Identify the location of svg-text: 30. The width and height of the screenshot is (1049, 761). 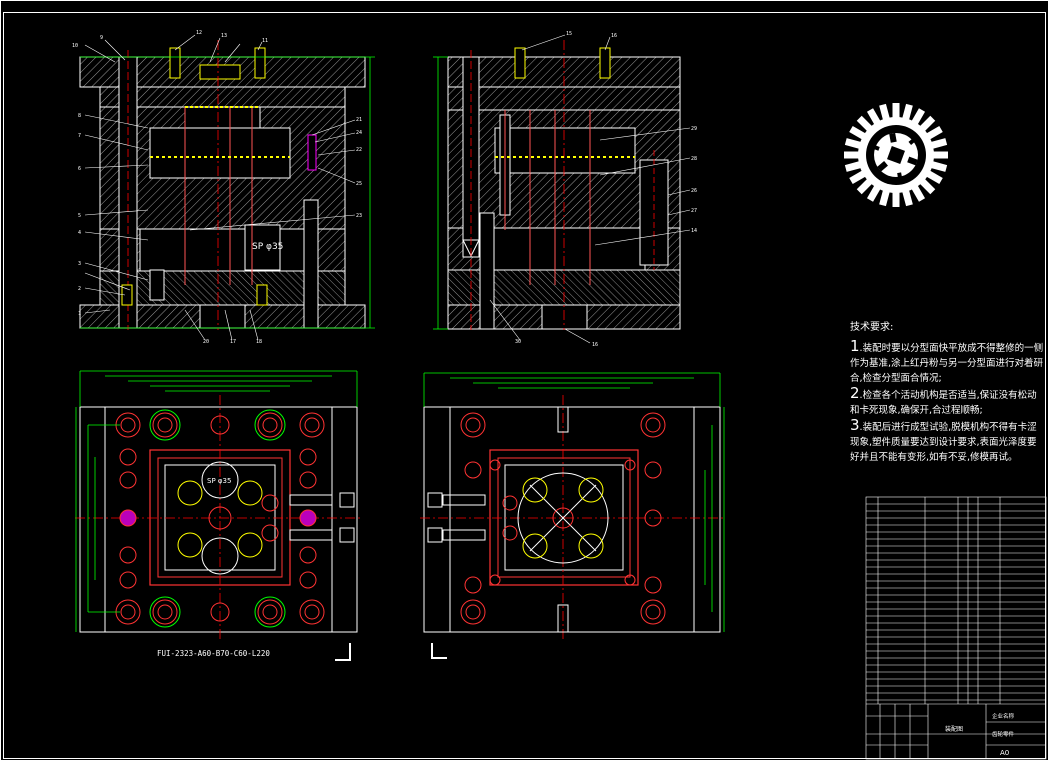
(518, 342).